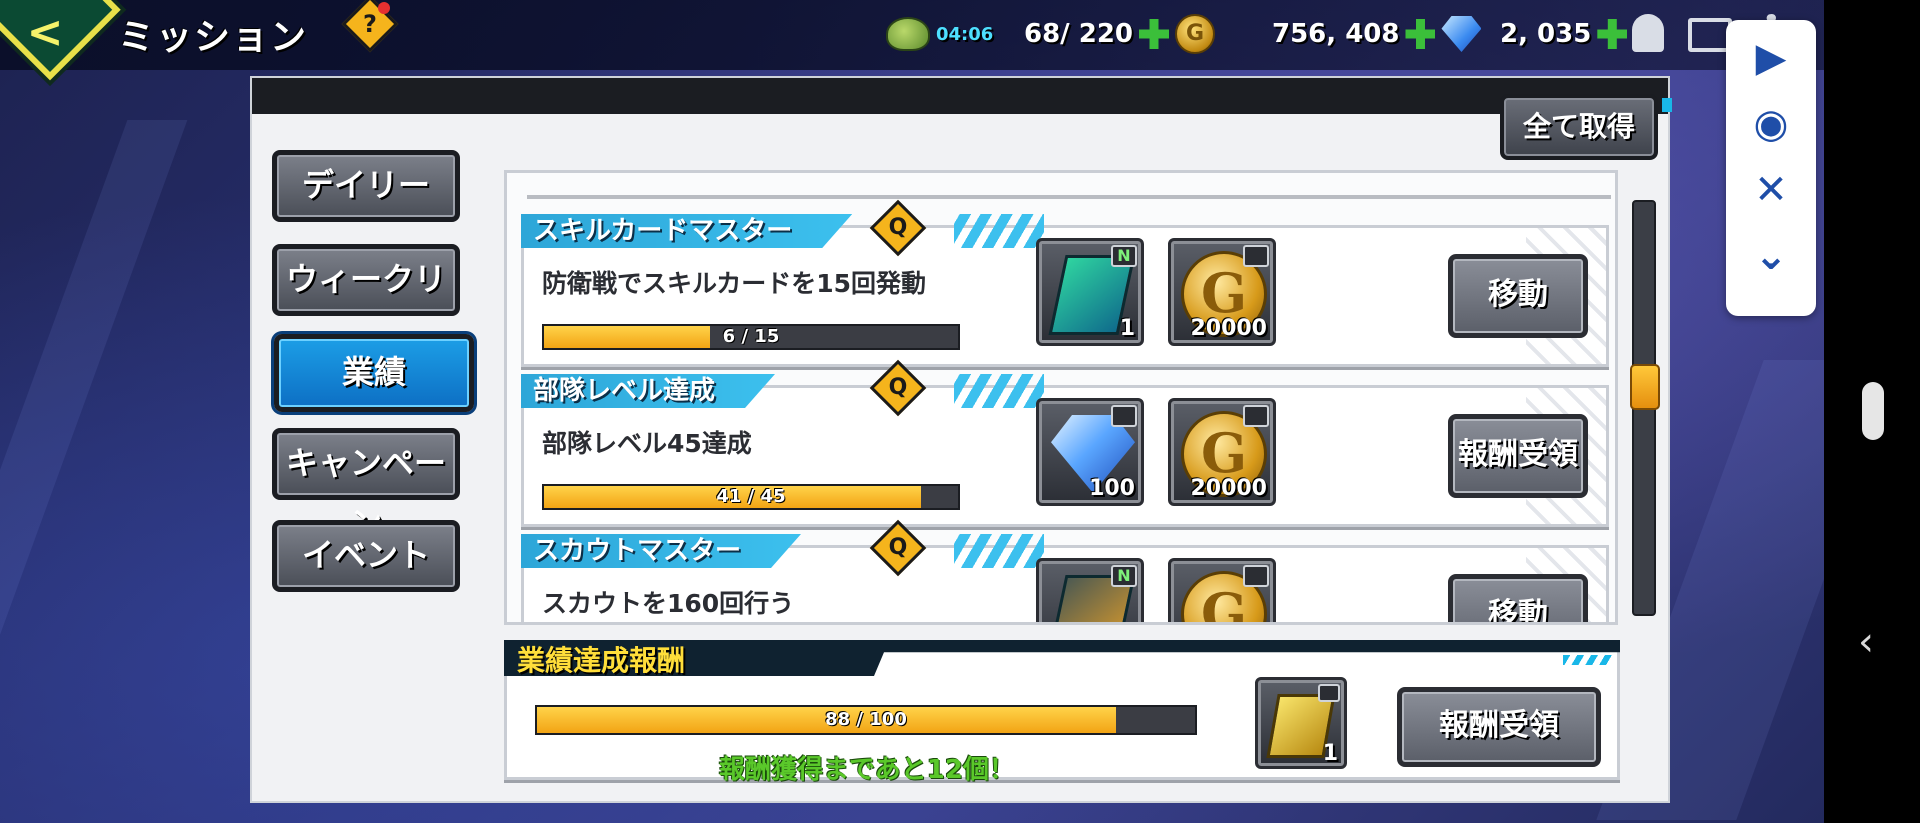 The width and height of the screenshot is (1920, 823). I want to click on progress-text: 6 / 15, so click(751, 336).